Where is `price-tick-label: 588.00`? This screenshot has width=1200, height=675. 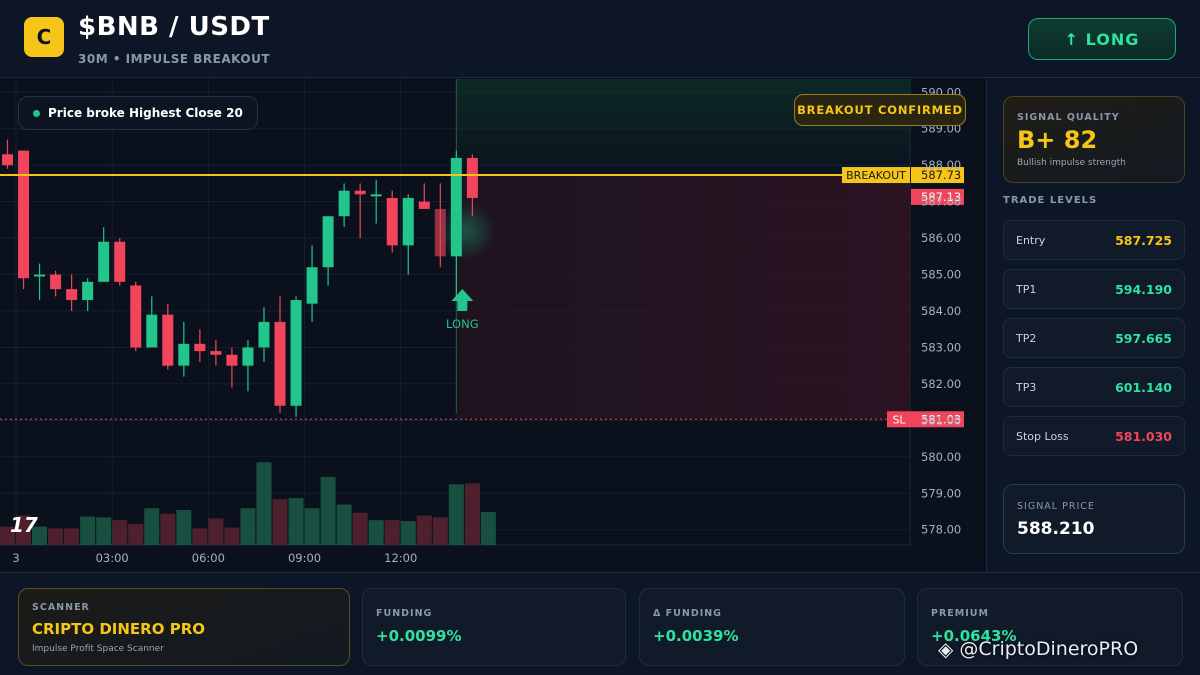
price-tick-label: 588.00 is located at coordinates (941, 165).